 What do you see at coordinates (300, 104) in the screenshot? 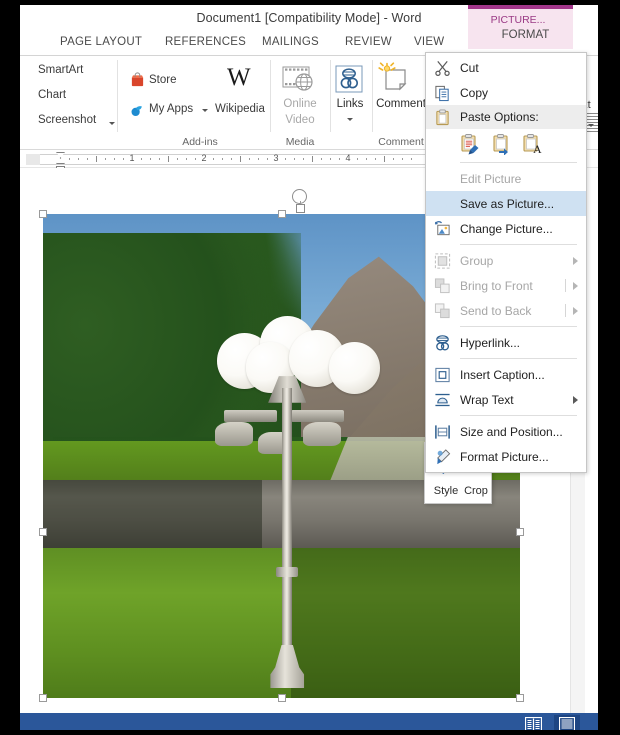
I see `online-video-label-line1: Online` at bounding box center [300, 104].